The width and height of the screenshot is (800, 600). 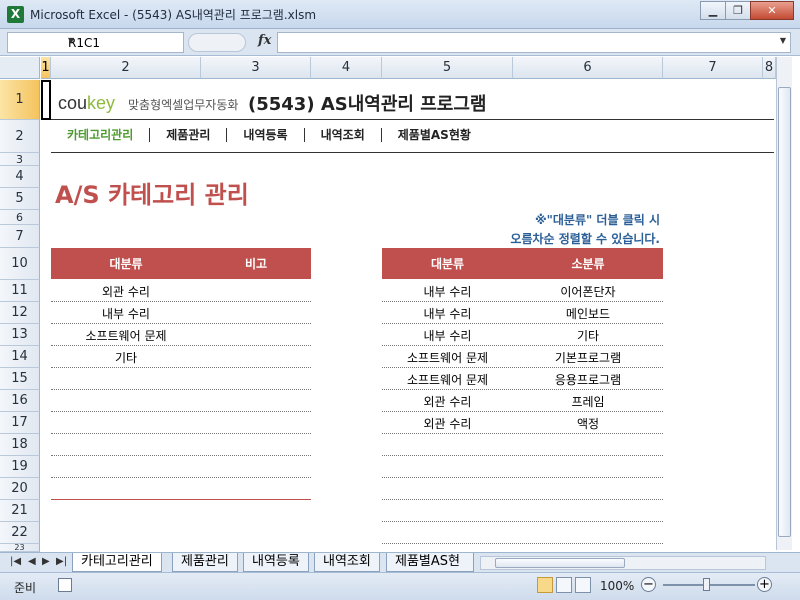 I want to click on vertical-scrollbar, so click(x=784, y=303).